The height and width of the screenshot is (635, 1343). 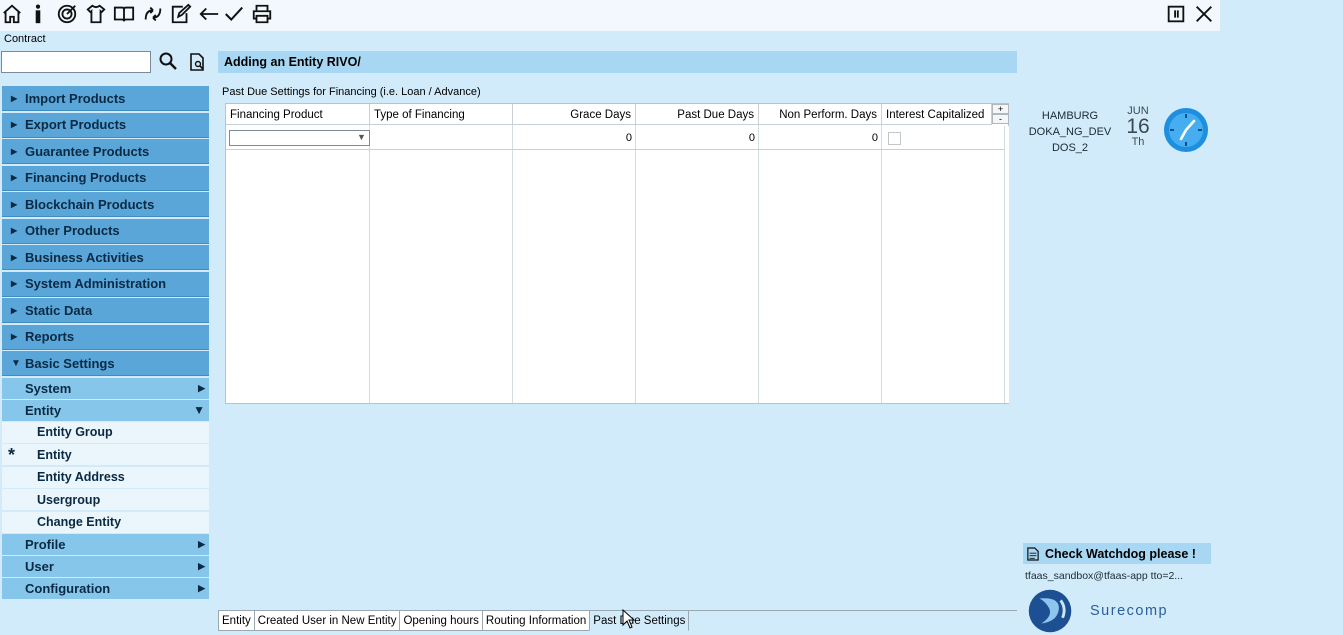 What do you see at coordinates (894, 138) in the screenshot?
I see `interest-capitalized-checkbox` at bounding box center [894, 138].